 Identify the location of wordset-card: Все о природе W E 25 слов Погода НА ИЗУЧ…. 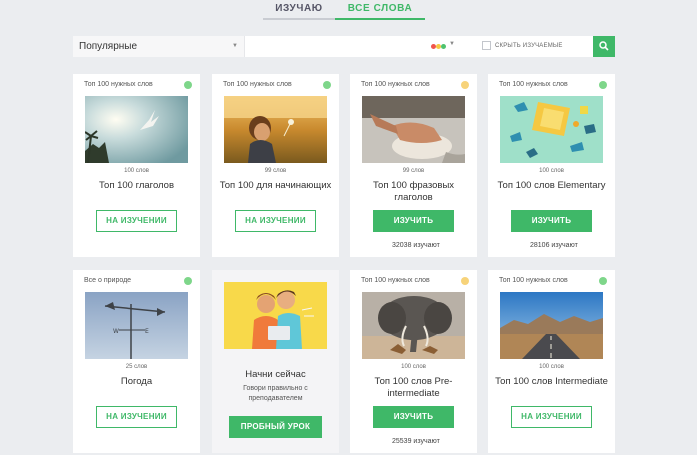
(136, 361).